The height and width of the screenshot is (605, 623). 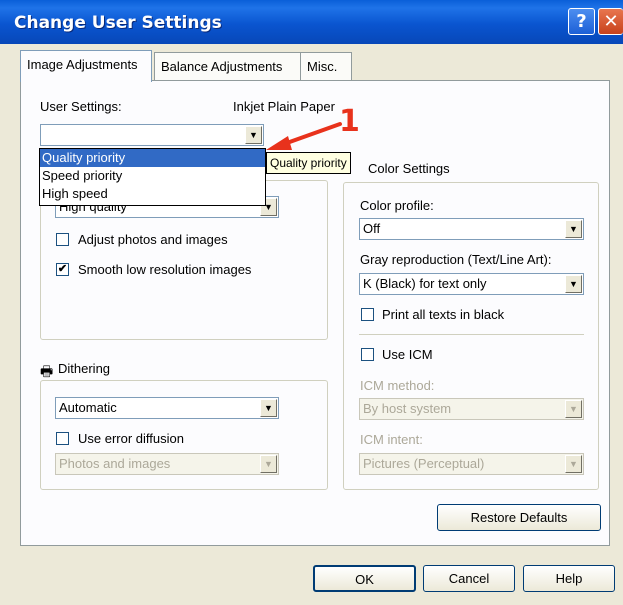 What do you see at coordinates (407, 354) in the screenshot?
I see `use-icm-label: Use ICM` at bounding box center [407, 354].